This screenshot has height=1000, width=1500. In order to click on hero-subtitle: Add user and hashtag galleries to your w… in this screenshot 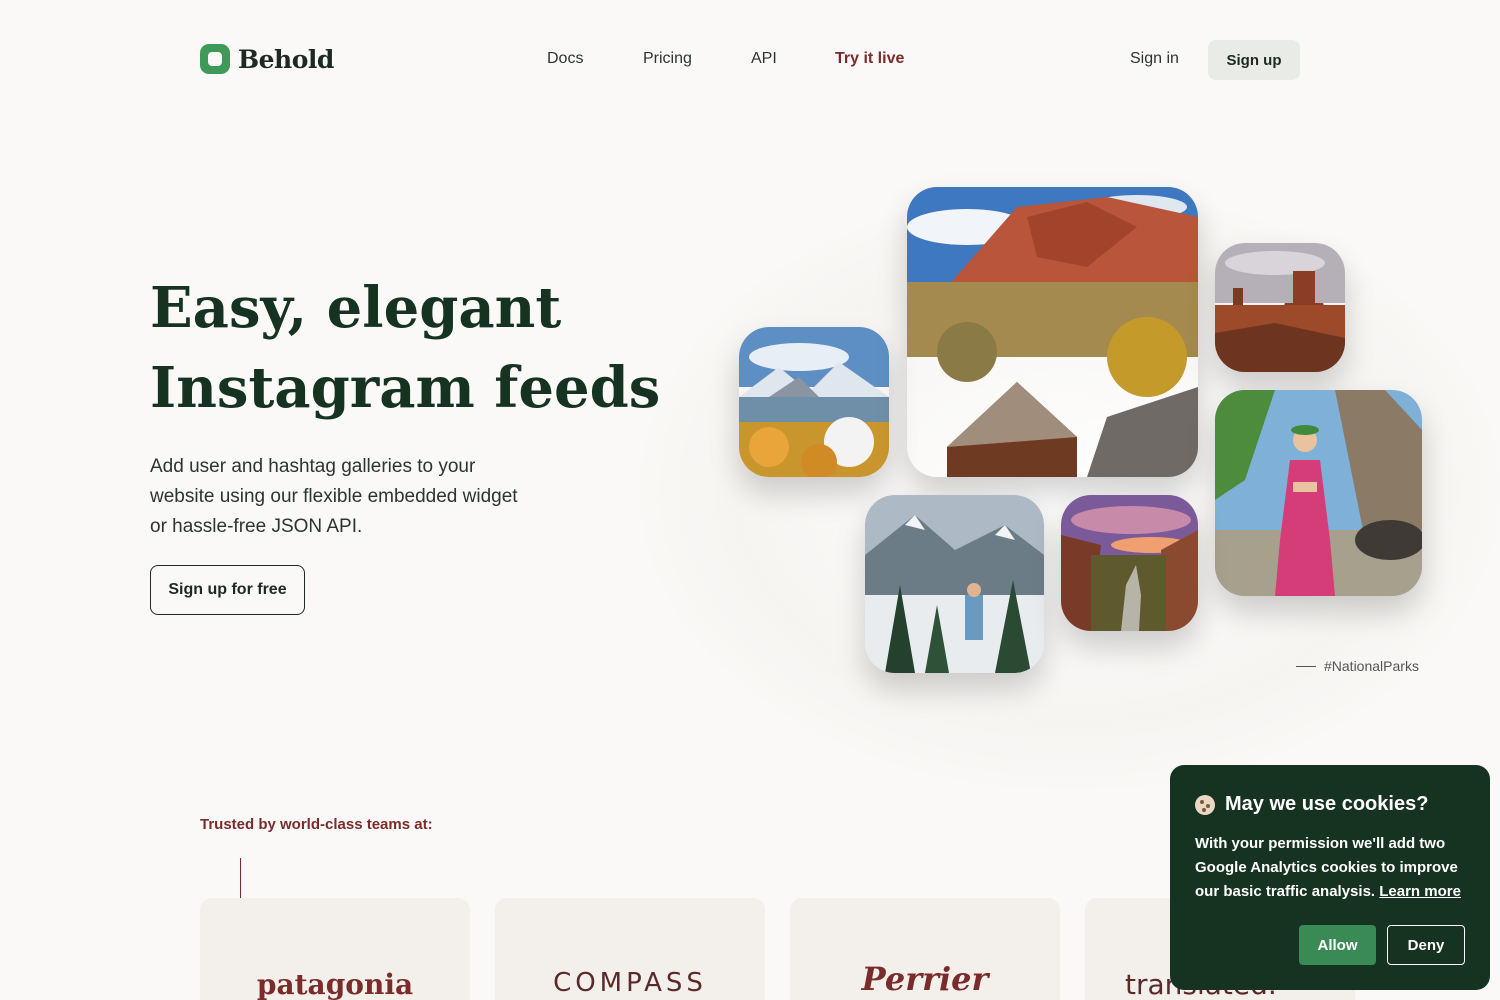, I will do `click(334, 496)`.